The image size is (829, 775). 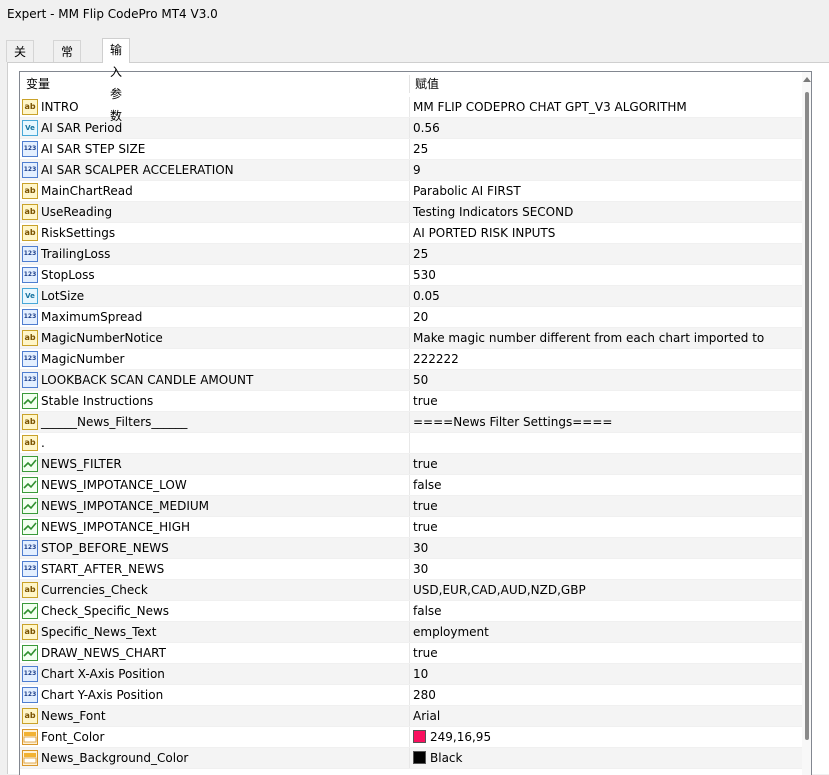 I want to click on parameter-value: MM FLIP CODEPRO CHAT GPT_V3 ALGORITHM, so click(x=550, y=107).